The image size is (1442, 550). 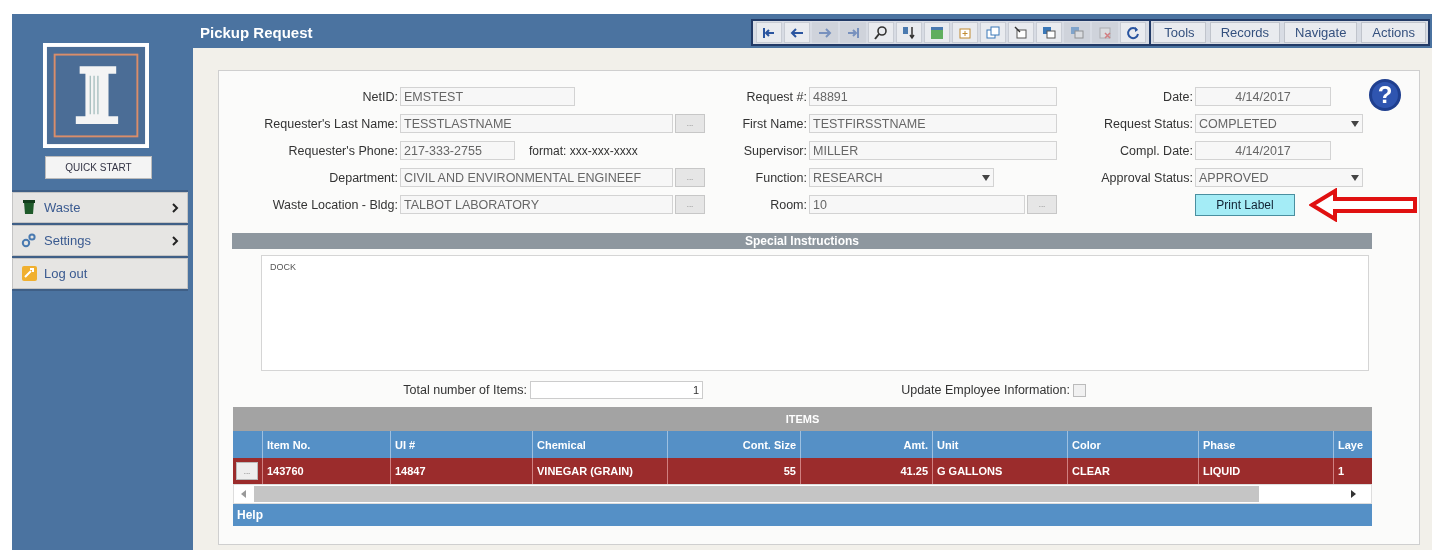 I want to click on field-label: NetID:, so click(x=380, y=96).